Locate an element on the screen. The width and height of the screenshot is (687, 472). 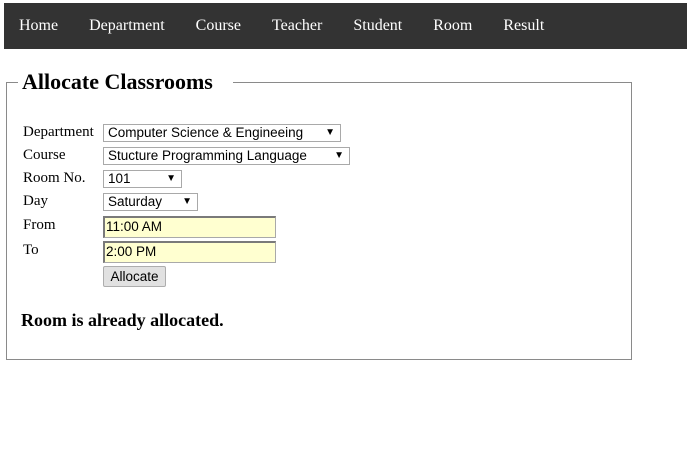
department-select-value: Computer Science & Engineeing is located at coordinates (206, 132).